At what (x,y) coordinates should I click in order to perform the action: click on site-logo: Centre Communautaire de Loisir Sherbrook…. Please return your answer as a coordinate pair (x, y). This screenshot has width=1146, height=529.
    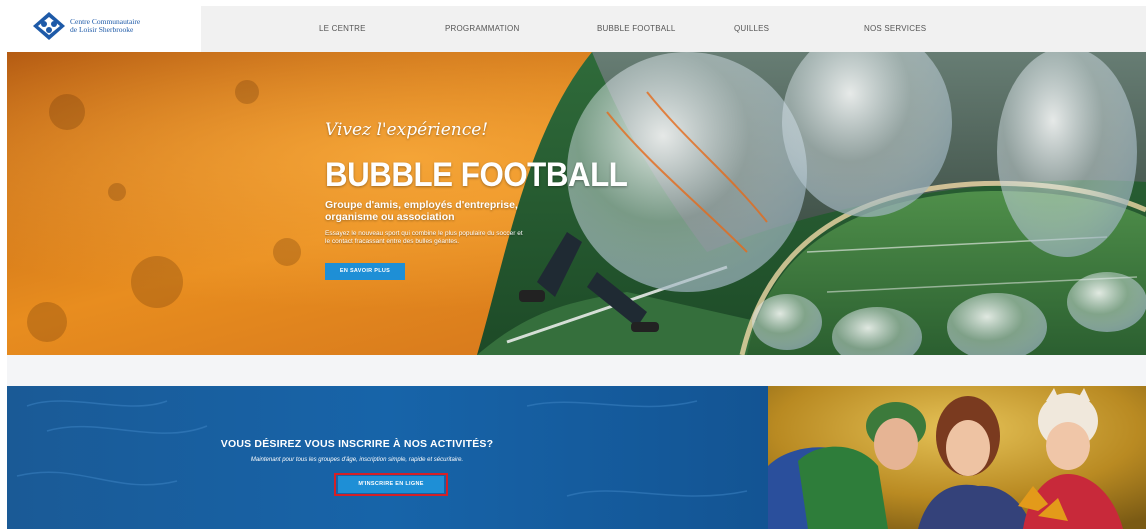
    Looking at the image, I should click on (96, 26).